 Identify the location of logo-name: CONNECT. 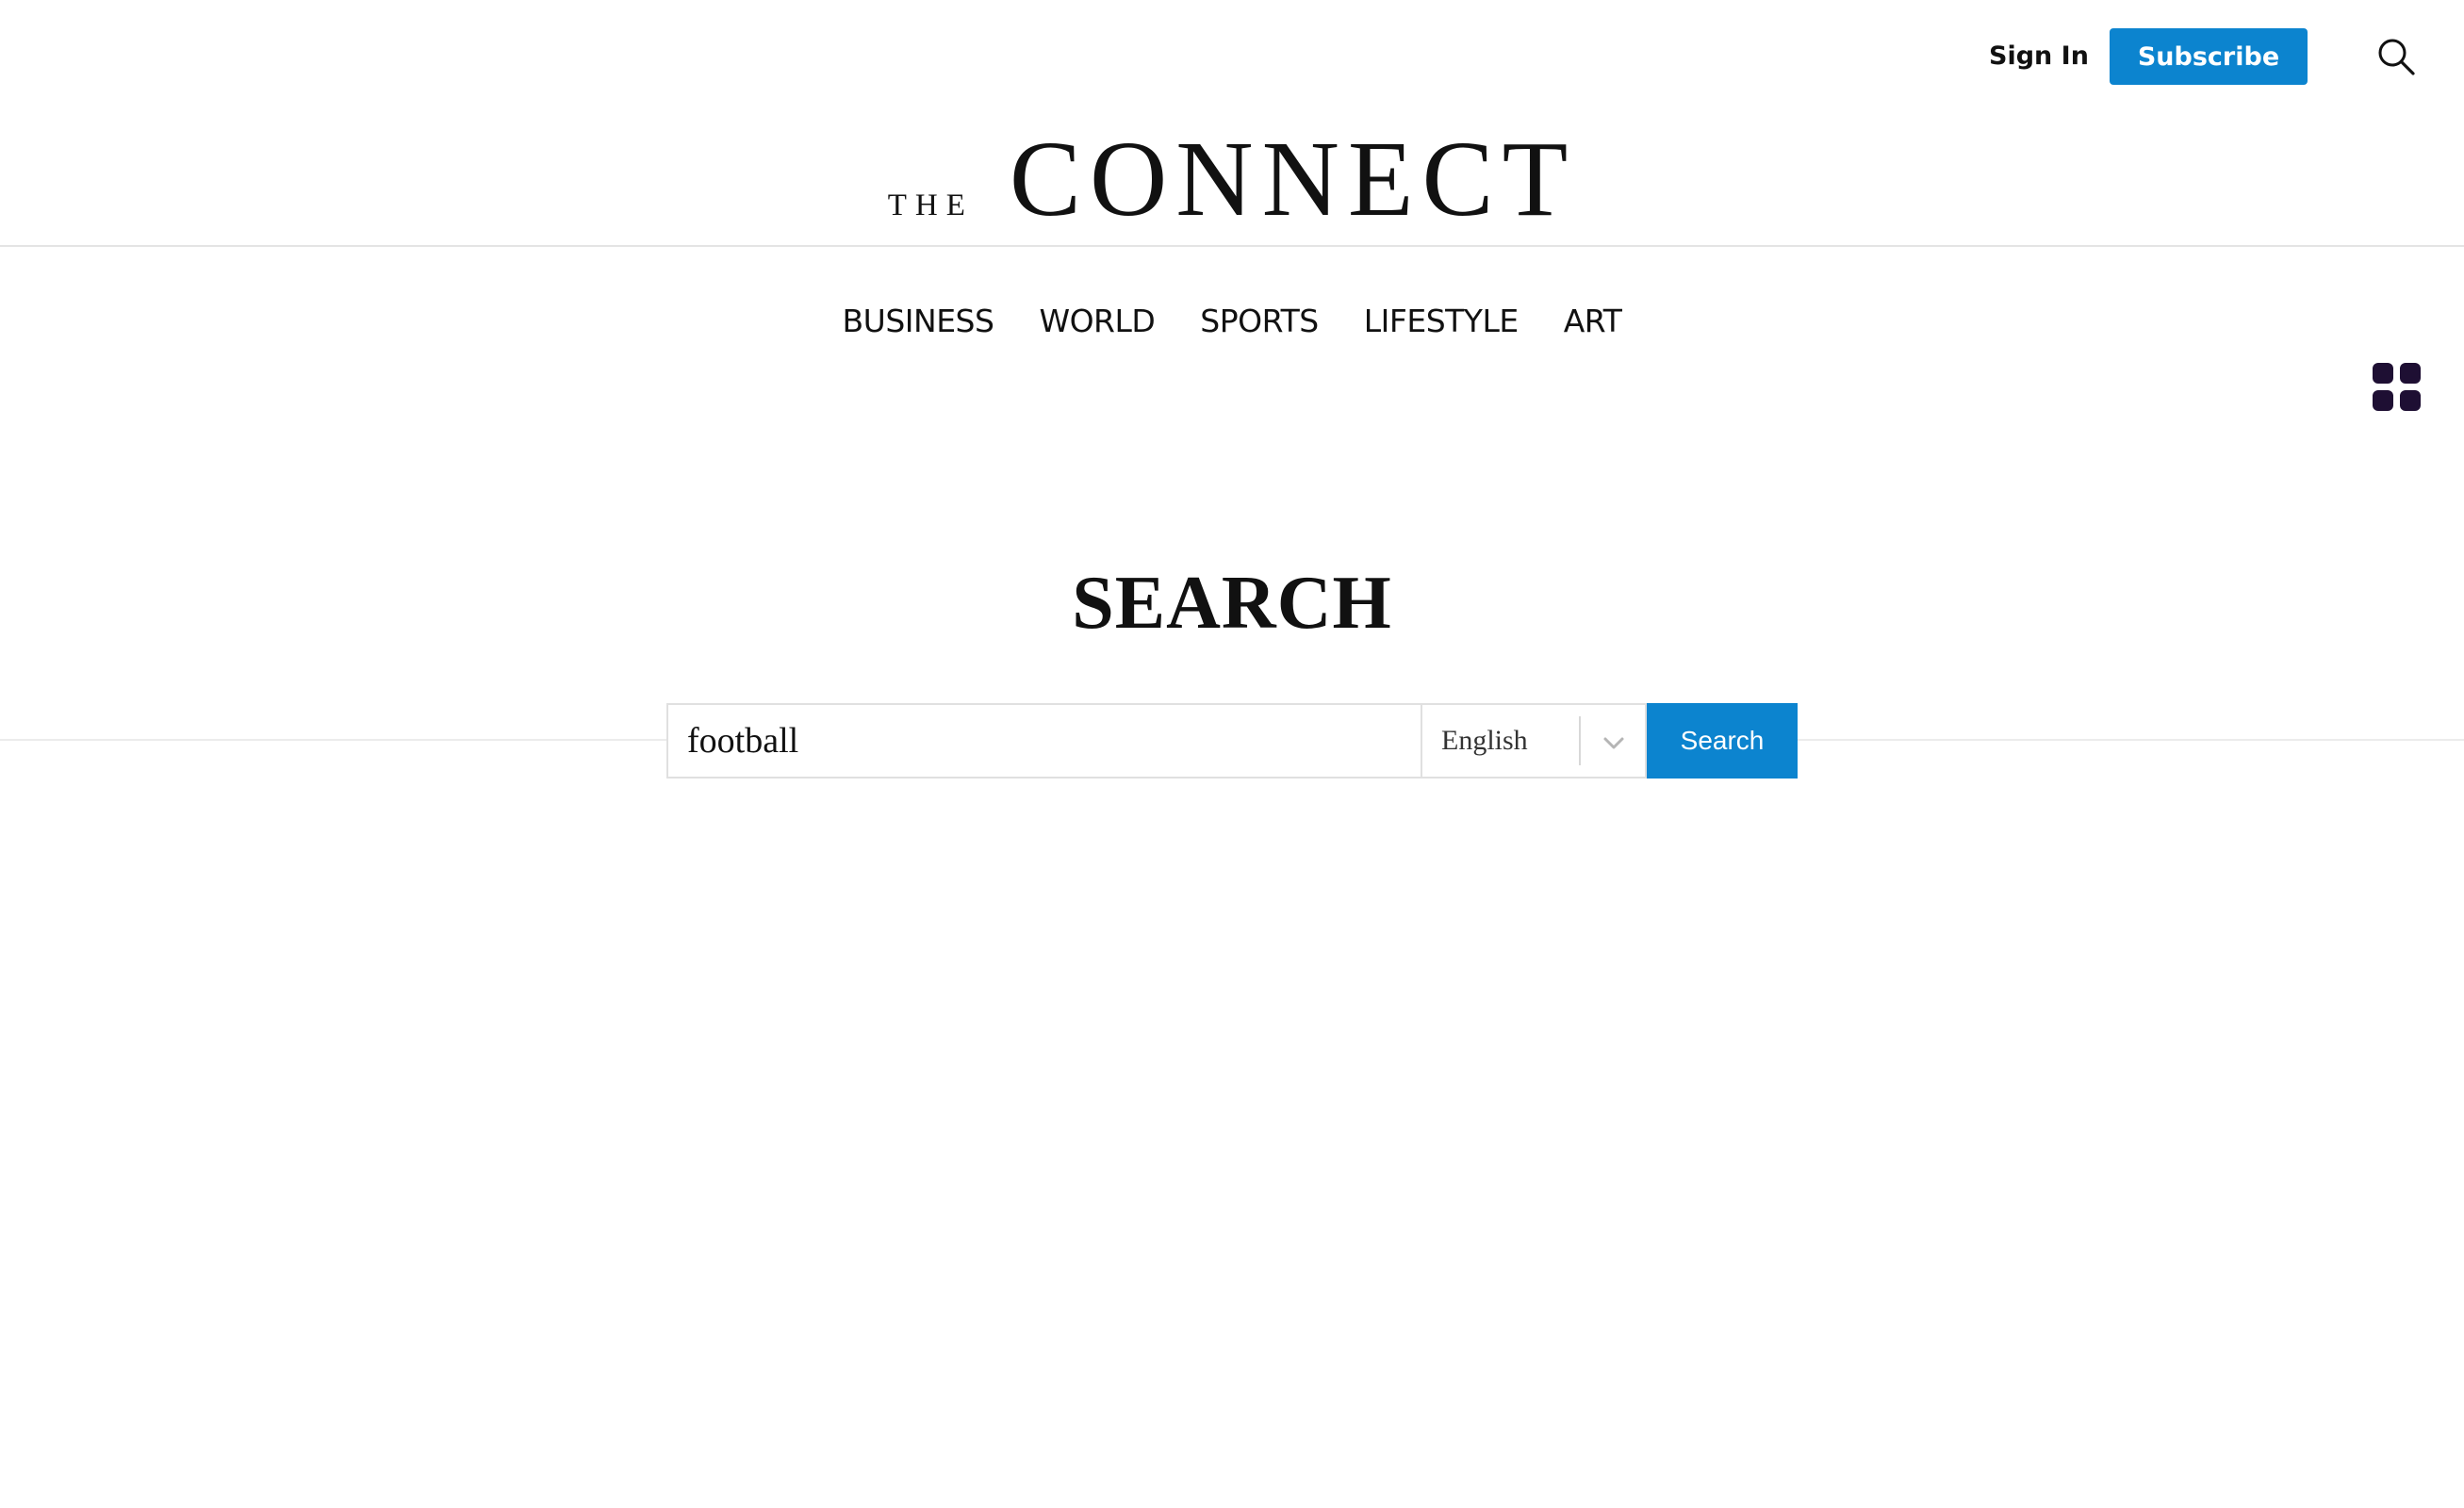
(1293, 179).